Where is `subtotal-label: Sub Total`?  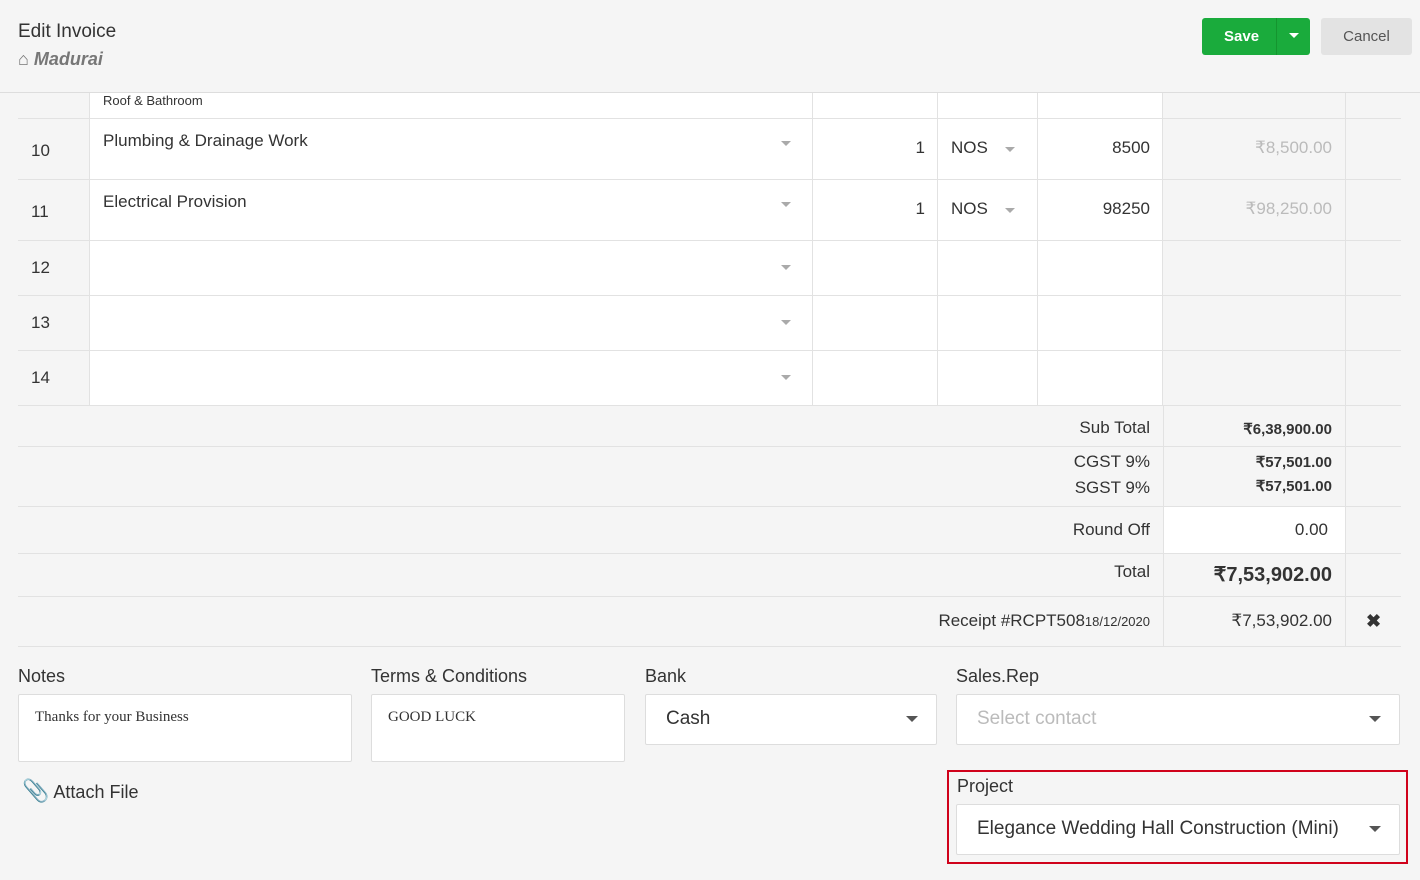
subtotal-label: Sub Total is located at coordinates (1114, 427).